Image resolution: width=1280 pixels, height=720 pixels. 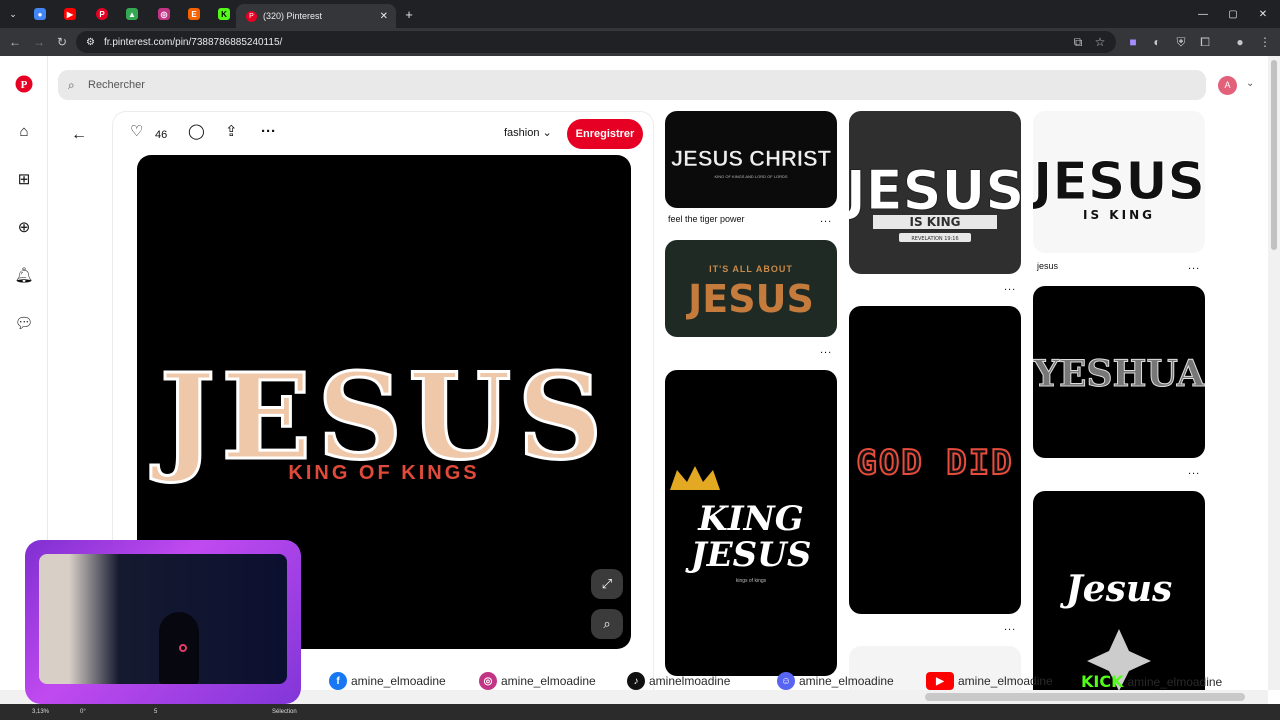 I want to click on account-chevron-icon: ⌄, so click(x=1250, y=83).